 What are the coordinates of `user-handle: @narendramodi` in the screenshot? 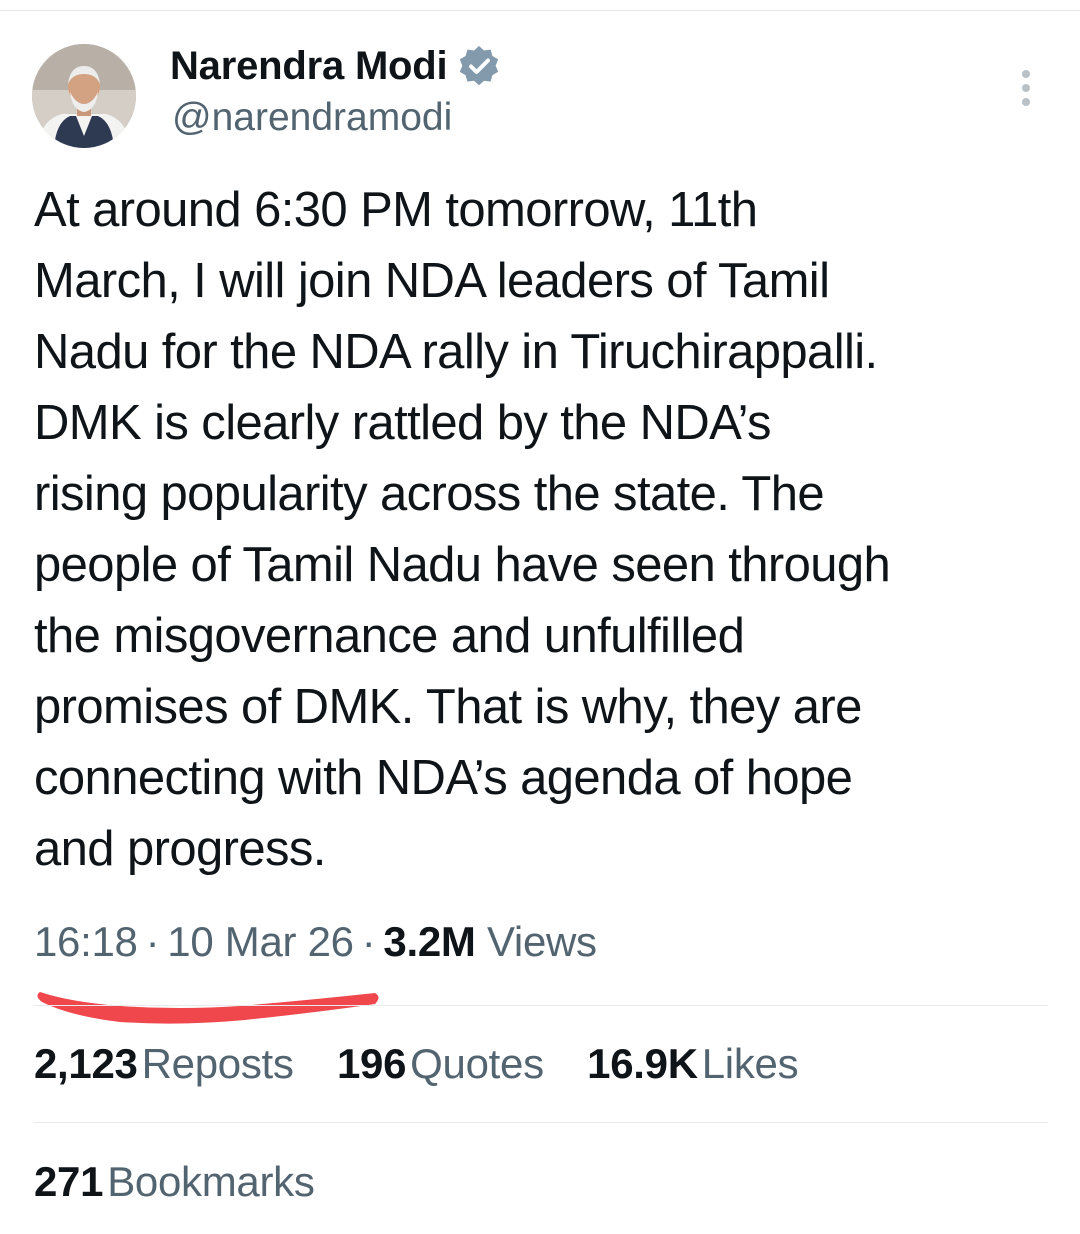 It's located at (312, 118).